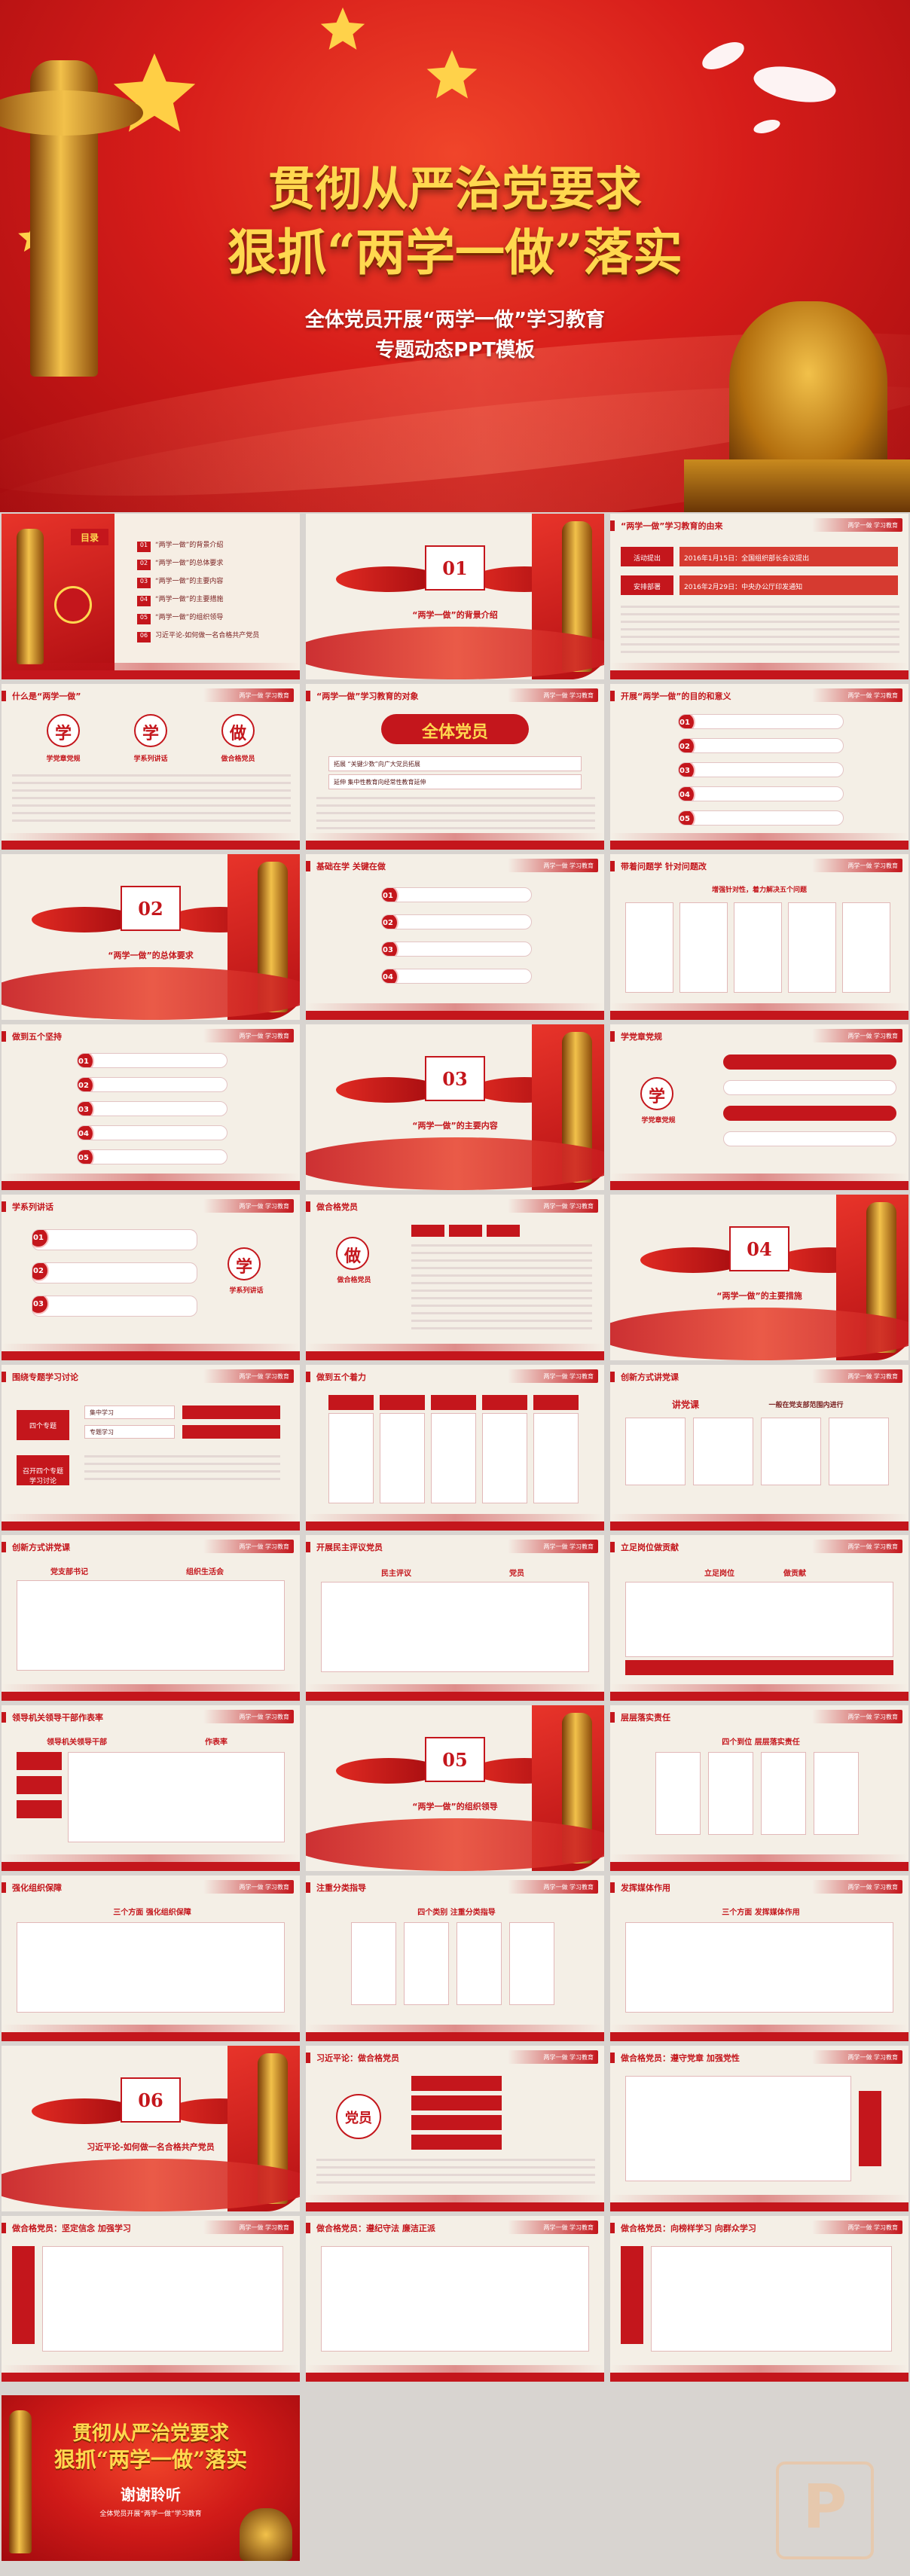 This screenshot has height=2576, width=910. Describe the element at coordinates (453, 1403) in the screenshot. I see `col-head` at that location.